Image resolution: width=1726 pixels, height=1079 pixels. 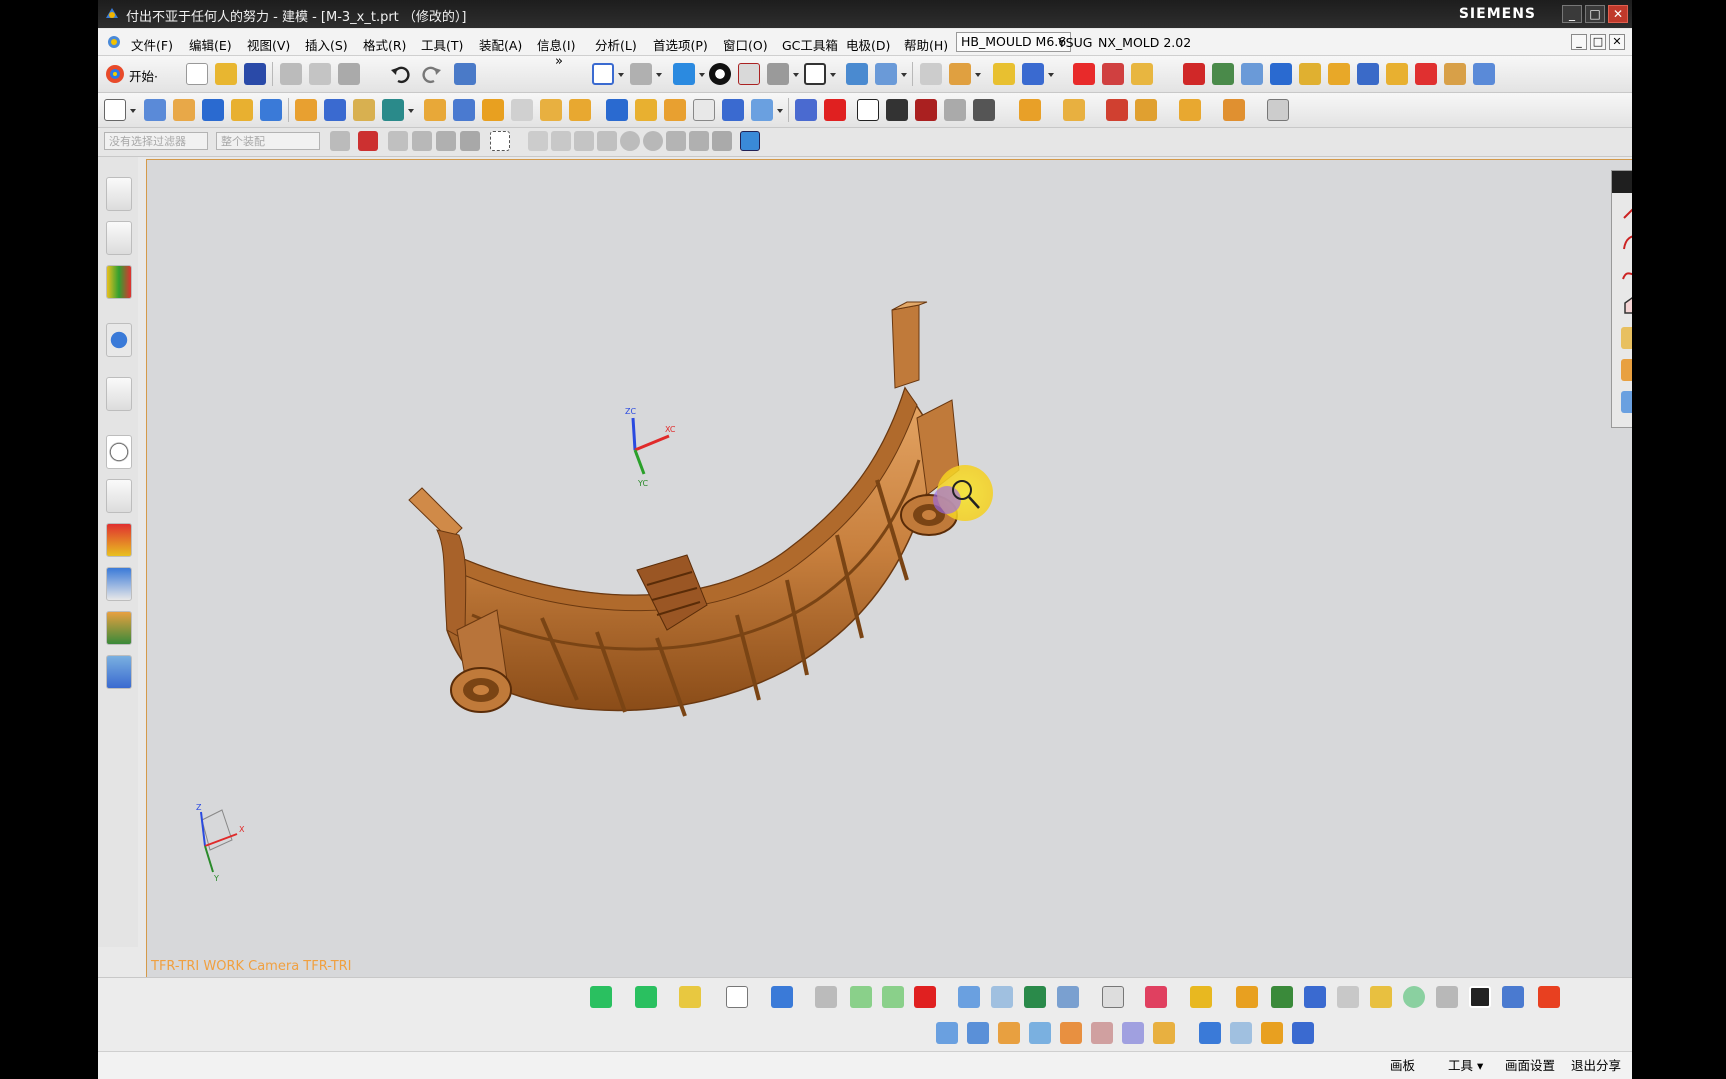 What do you see at coordinates (1579, 42) in the screenshot?
I see `doc-minimize-button: _` at bounding box center [1579, 42].